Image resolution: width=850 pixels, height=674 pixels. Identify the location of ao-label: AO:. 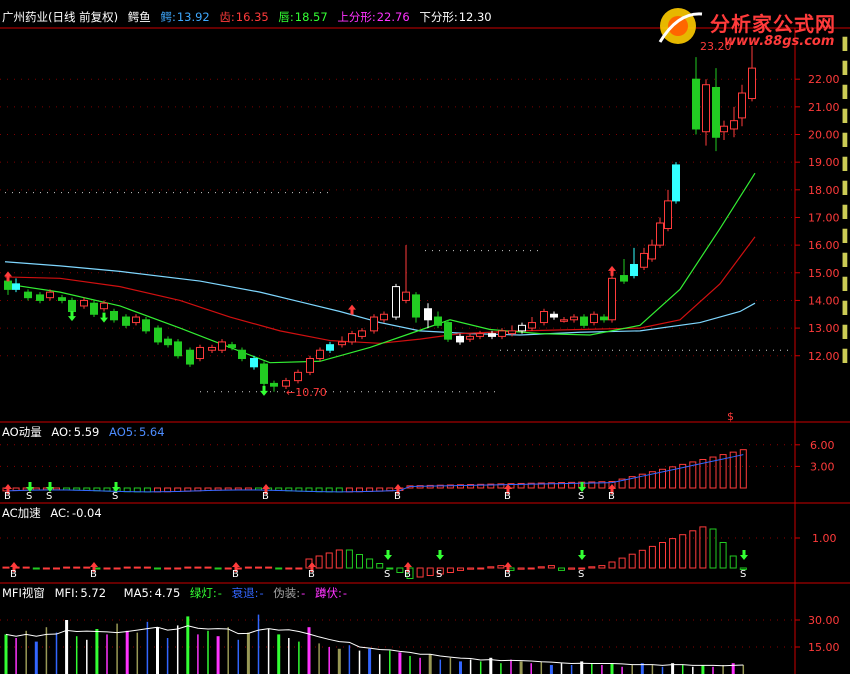
(61, 432).